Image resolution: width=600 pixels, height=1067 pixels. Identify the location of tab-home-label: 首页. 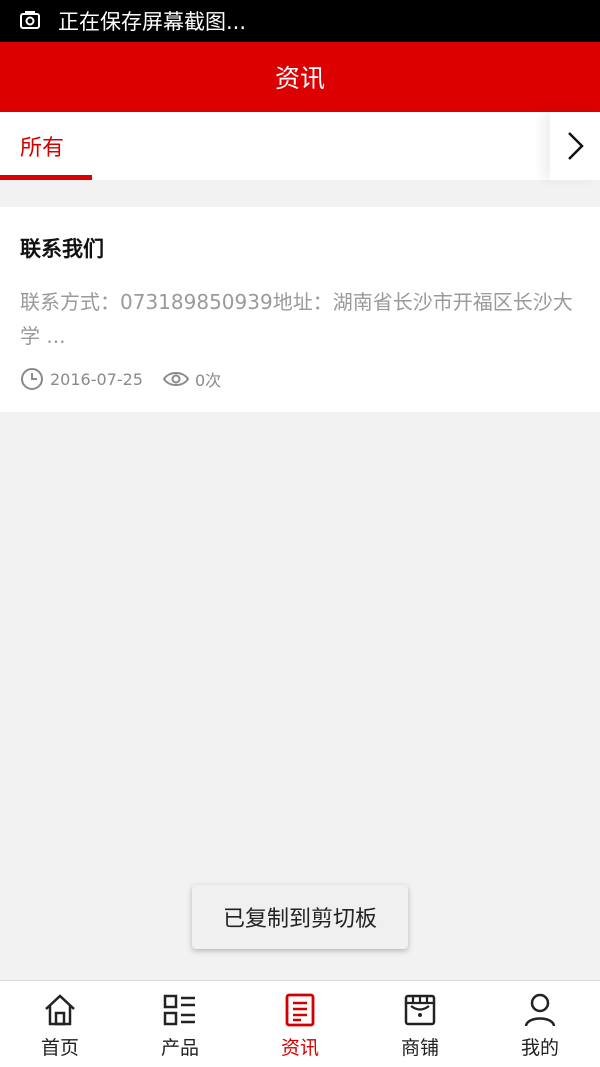
(59, 1048).